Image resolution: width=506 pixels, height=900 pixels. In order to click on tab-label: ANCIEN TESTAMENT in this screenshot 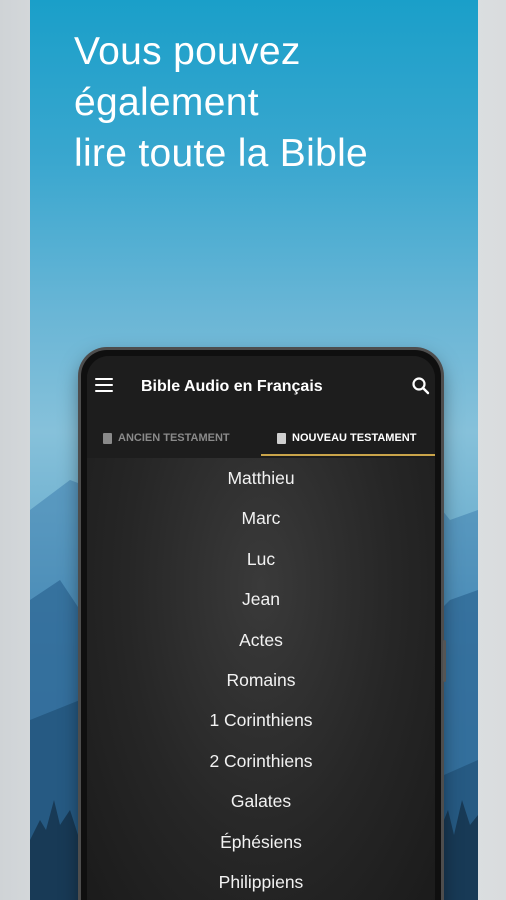, I will do `click(174, 438)`.